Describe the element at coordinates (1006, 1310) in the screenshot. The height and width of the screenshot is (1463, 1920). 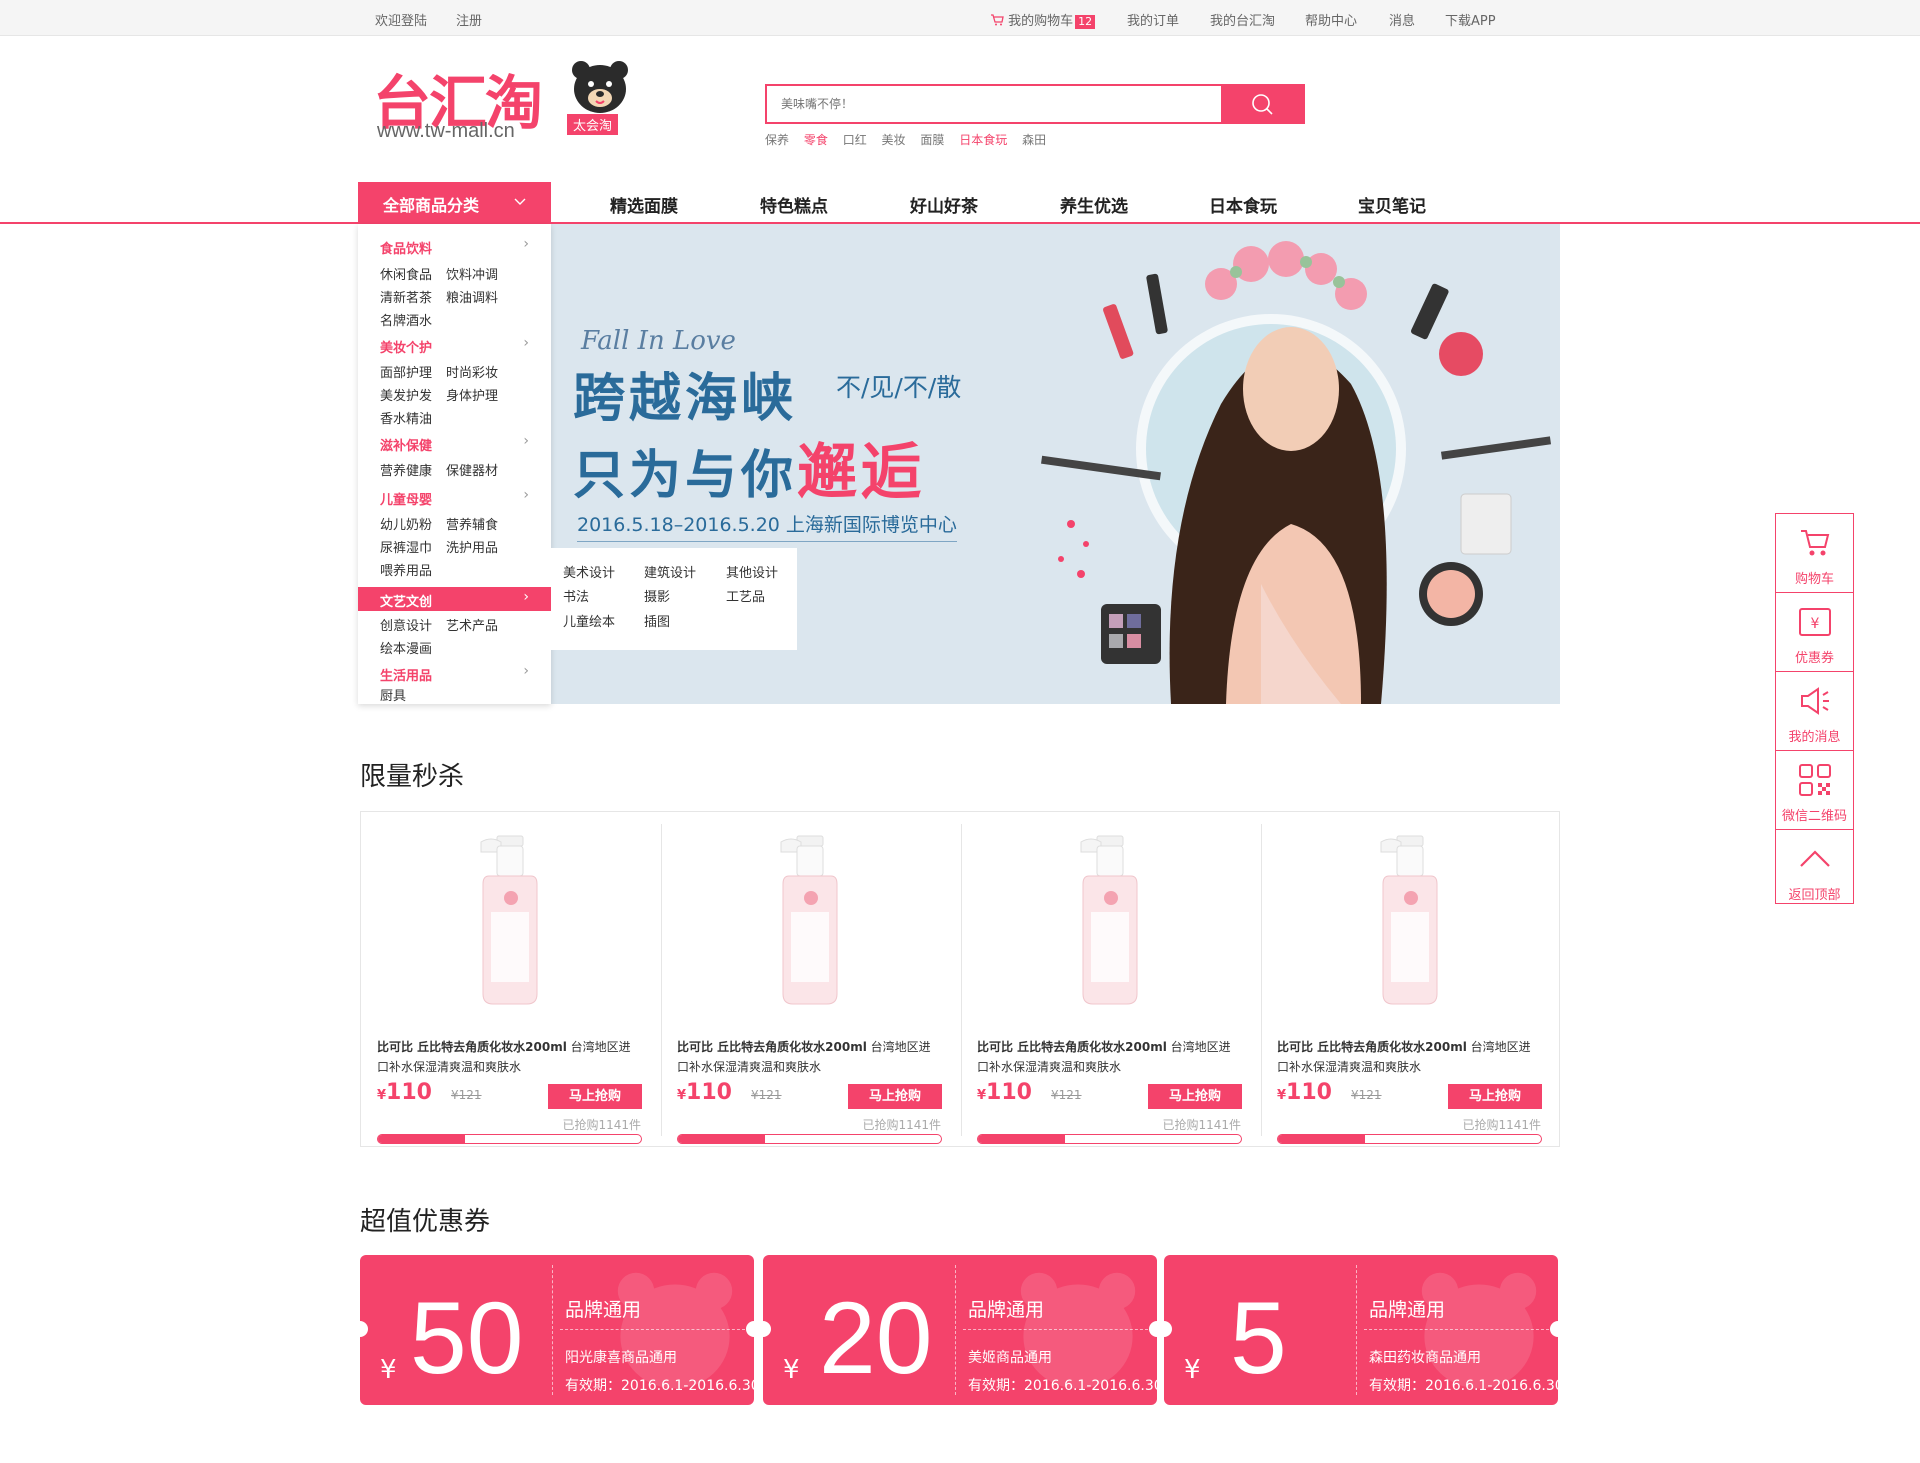
I see `coupon-type: 品牌通用` at that location.